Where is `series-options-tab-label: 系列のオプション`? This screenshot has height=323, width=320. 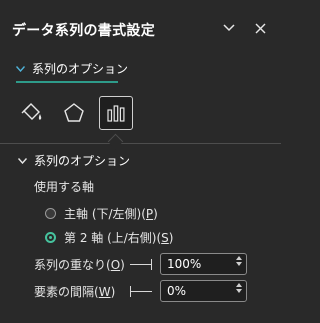
series-options-tab-label: 系列のオプション is located at coordinates (80, 69).